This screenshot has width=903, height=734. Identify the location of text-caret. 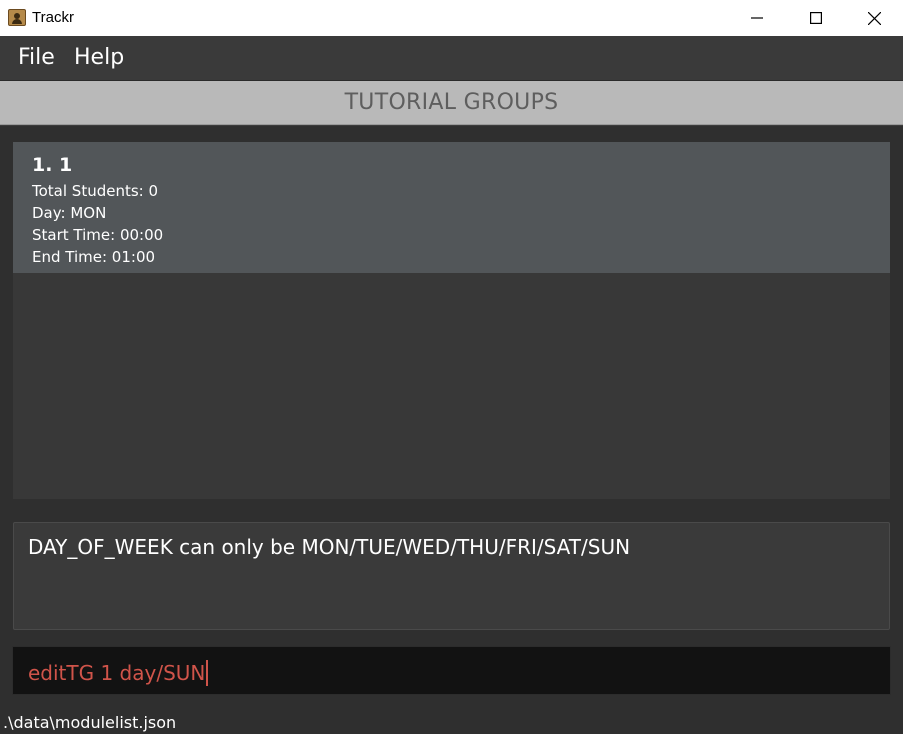
(207, 673).